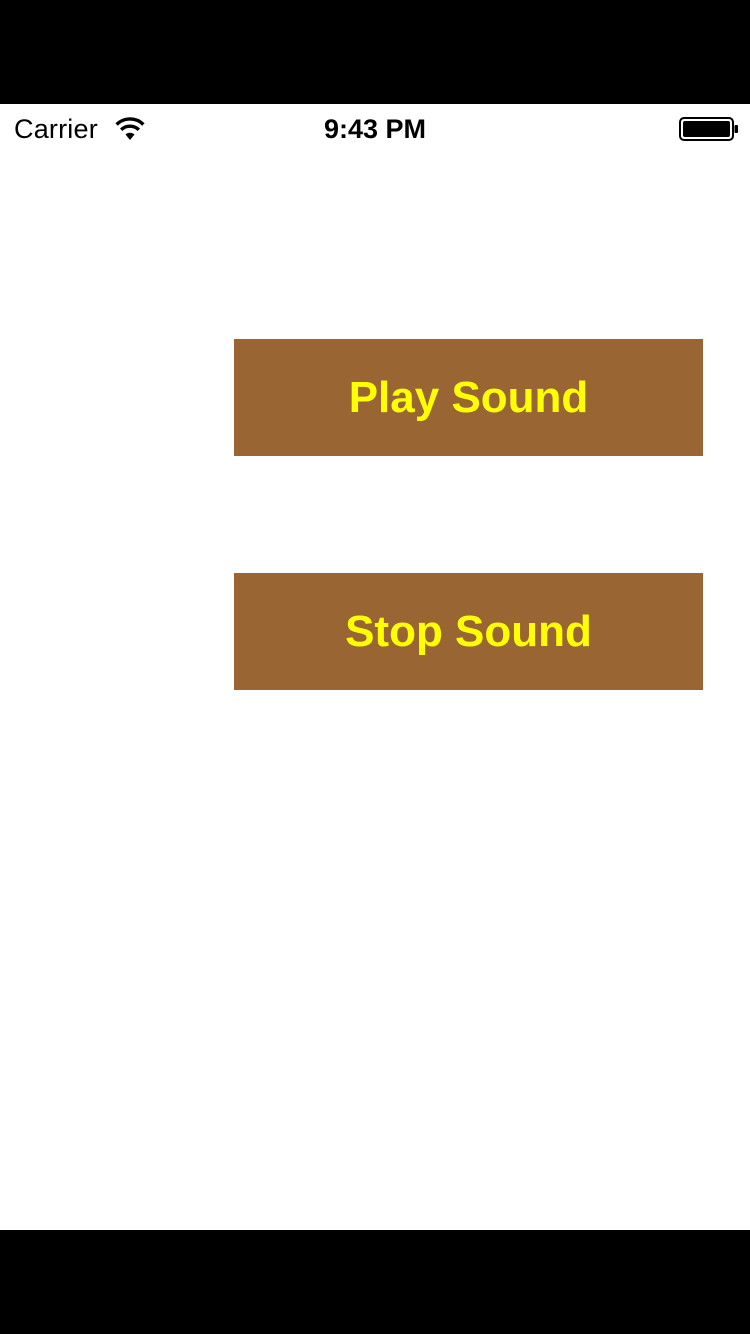 Image resolution: width=750 pixels, height=1334 pixels. What do you see at coordinates (468, 397) in the screenshot?
I see `play-sound-button: Play Sound` at bounding box center [468, 397].